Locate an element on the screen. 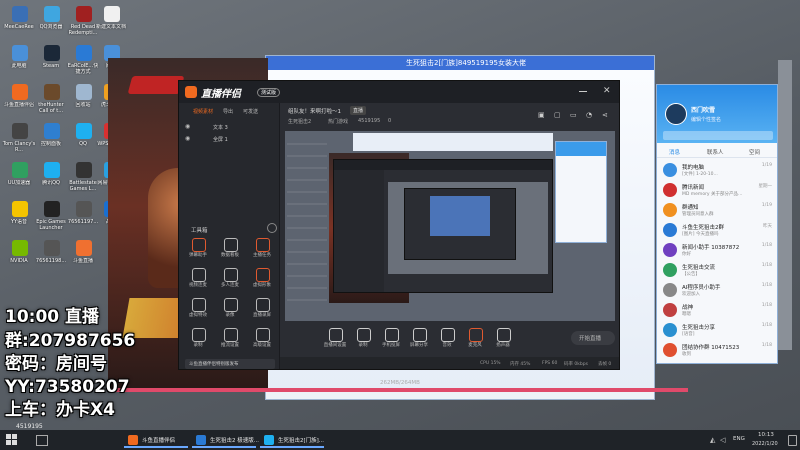 The height and width of the screenshot is (450, 800). bottom-tool: 屏幕分享 is located at coordinates (419, 341).